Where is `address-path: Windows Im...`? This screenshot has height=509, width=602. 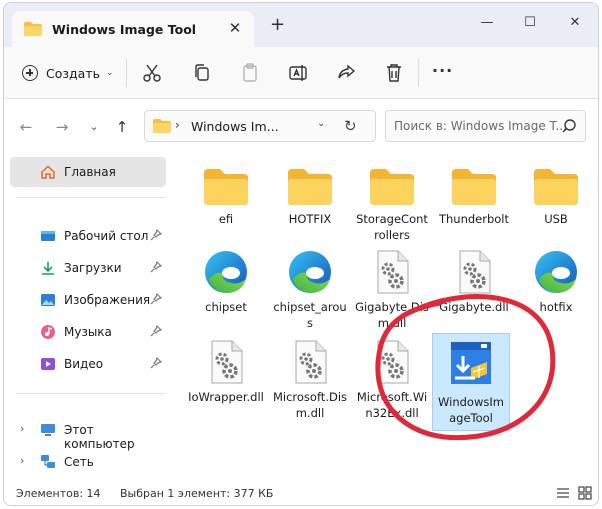 address-path: Windows Im... is located at coordinates (235, 126).